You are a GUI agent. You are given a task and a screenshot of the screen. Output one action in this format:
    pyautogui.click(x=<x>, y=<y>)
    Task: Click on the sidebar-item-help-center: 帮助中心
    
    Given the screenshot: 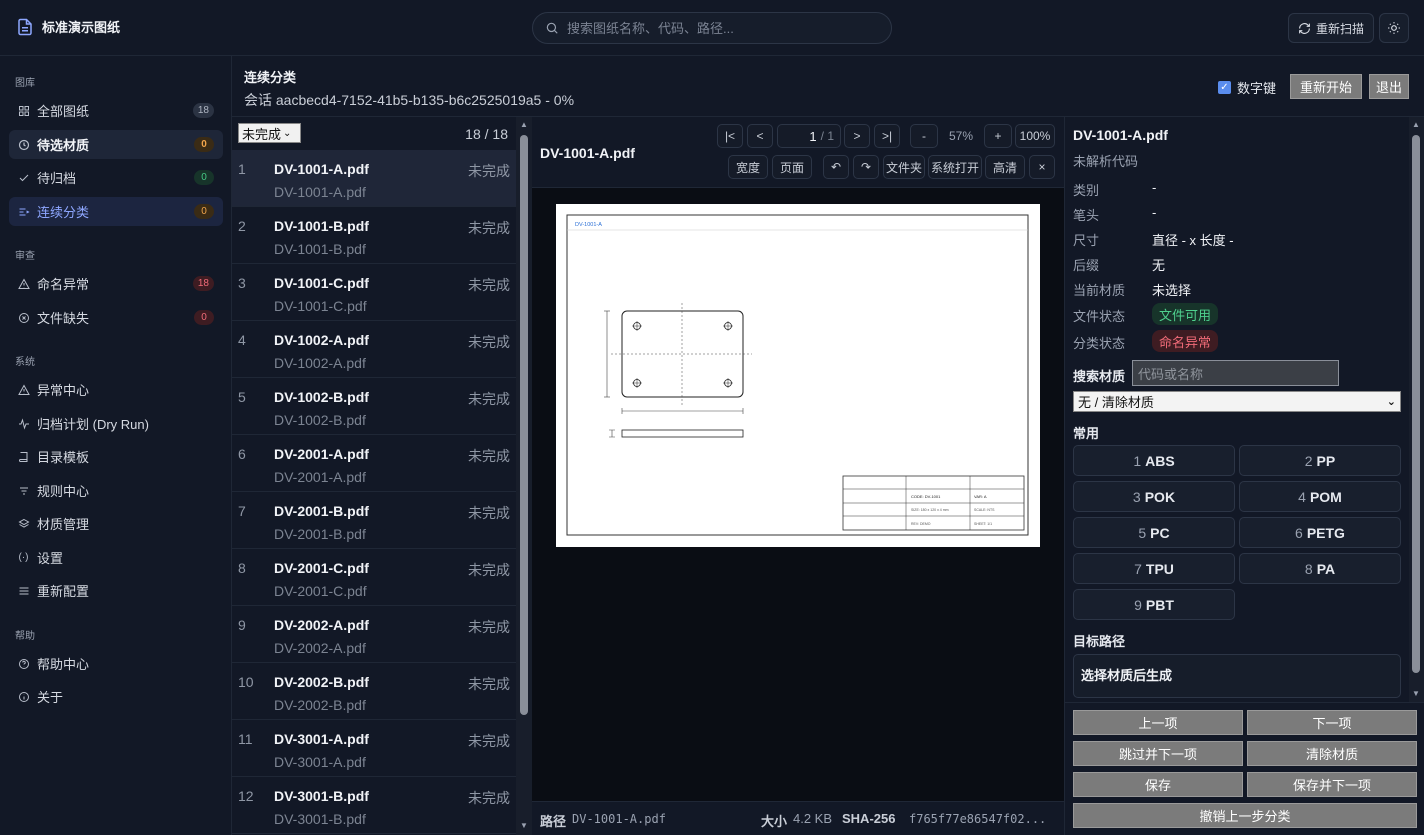 What is the action you would take?
    pyautogui.click(x=116, y=663)
    